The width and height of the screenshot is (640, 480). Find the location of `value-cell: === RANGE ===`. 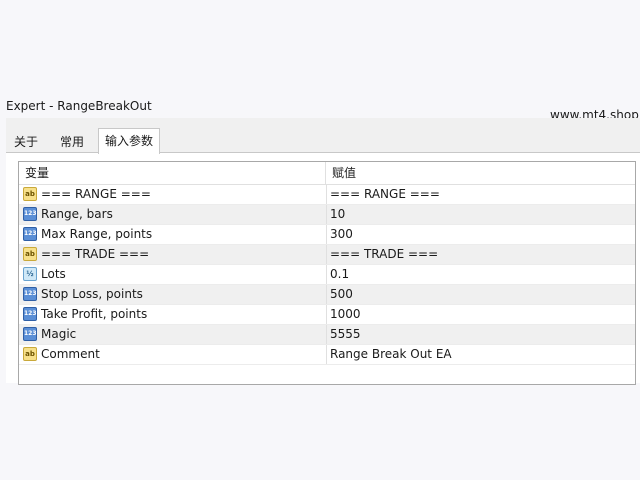

value-cell: === RANGE === is located at coordinates (481, 194).